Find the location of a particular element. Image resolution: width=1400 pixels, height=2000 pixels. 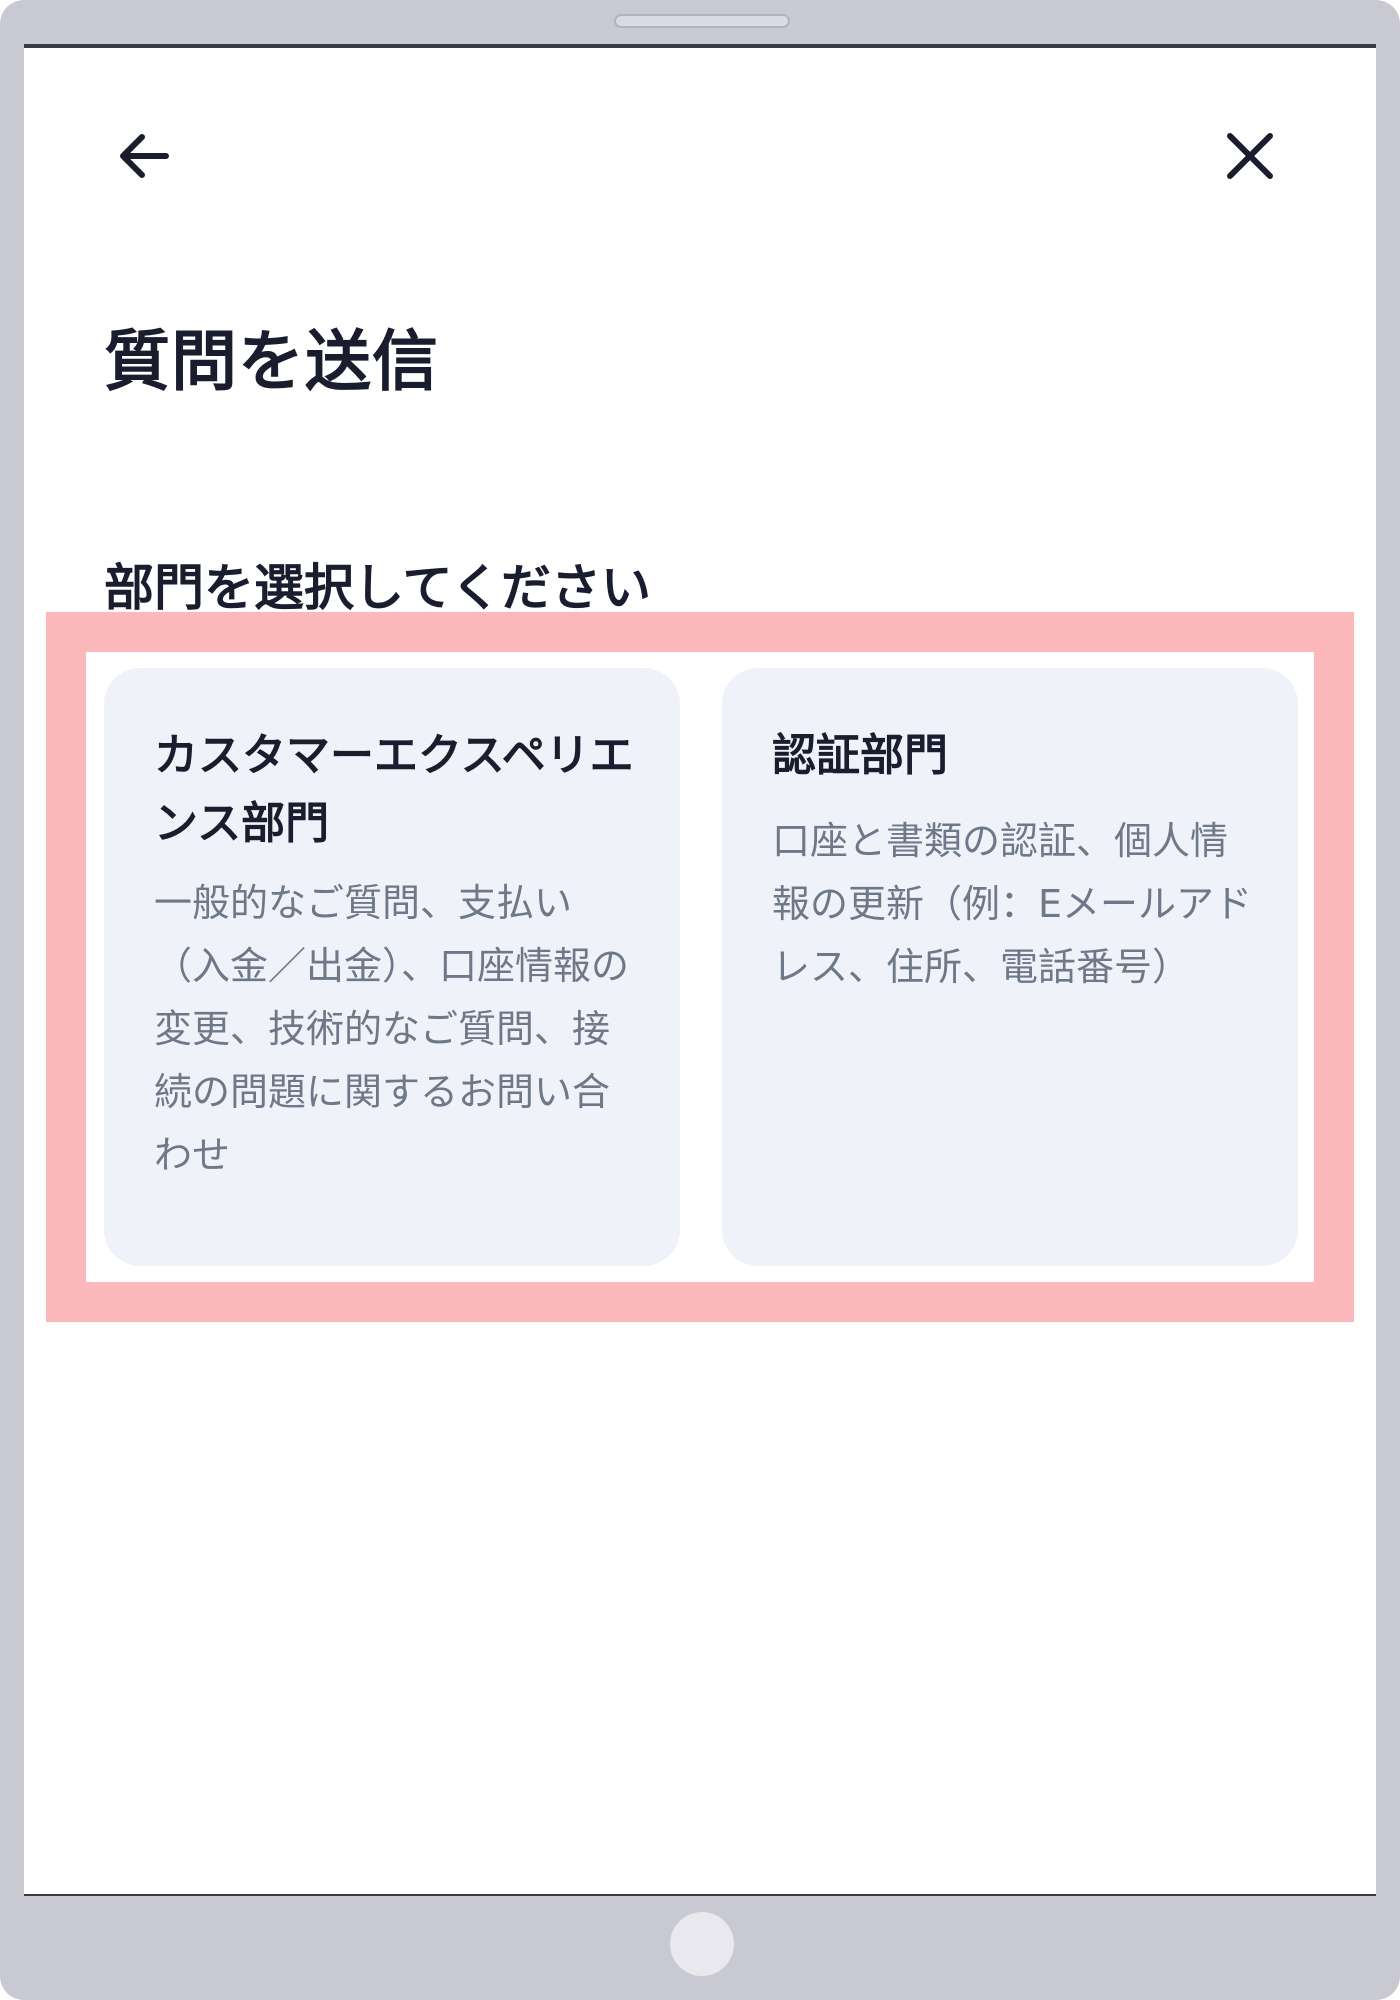

section-label: 部門を選択してください is located at coordinates (377, 588).